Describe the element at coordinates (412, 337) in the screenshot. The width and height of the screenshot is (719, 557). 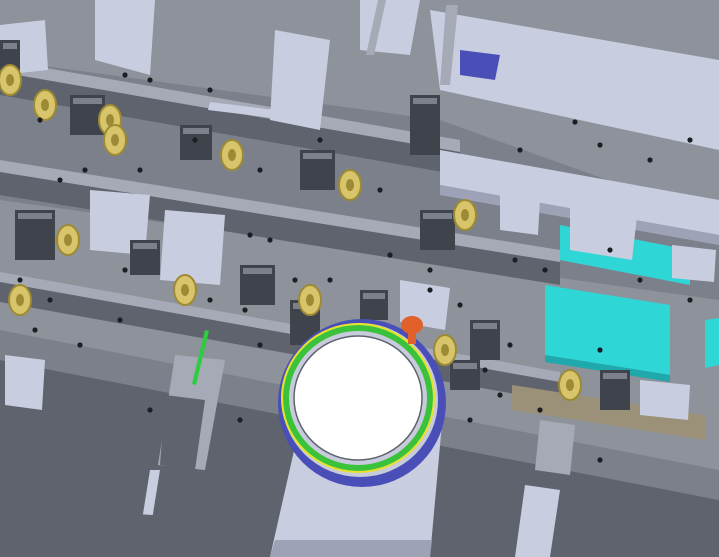
I see `orange-knob-stem` at that location.